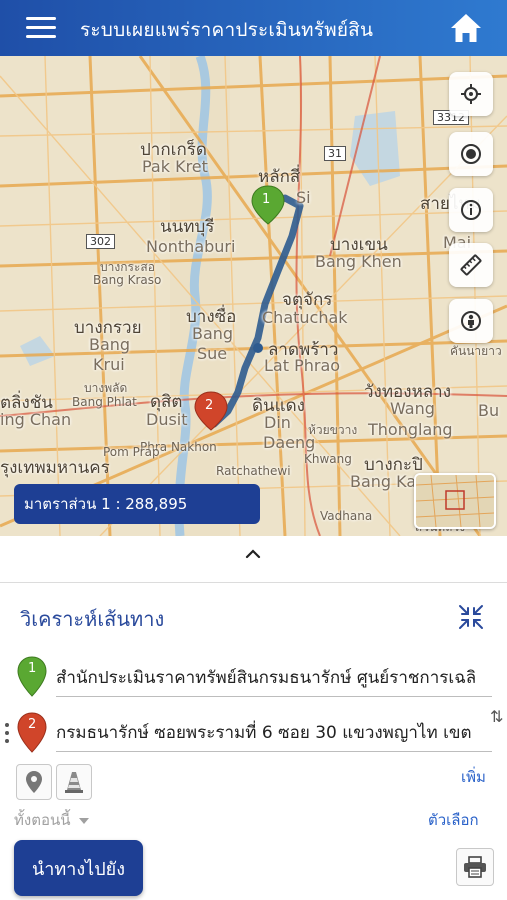 This screenshot has height=900, width=507. Describe the element at coordinates (471, 617) in the screenshot. I see `compress-arrows-icon` at that location.